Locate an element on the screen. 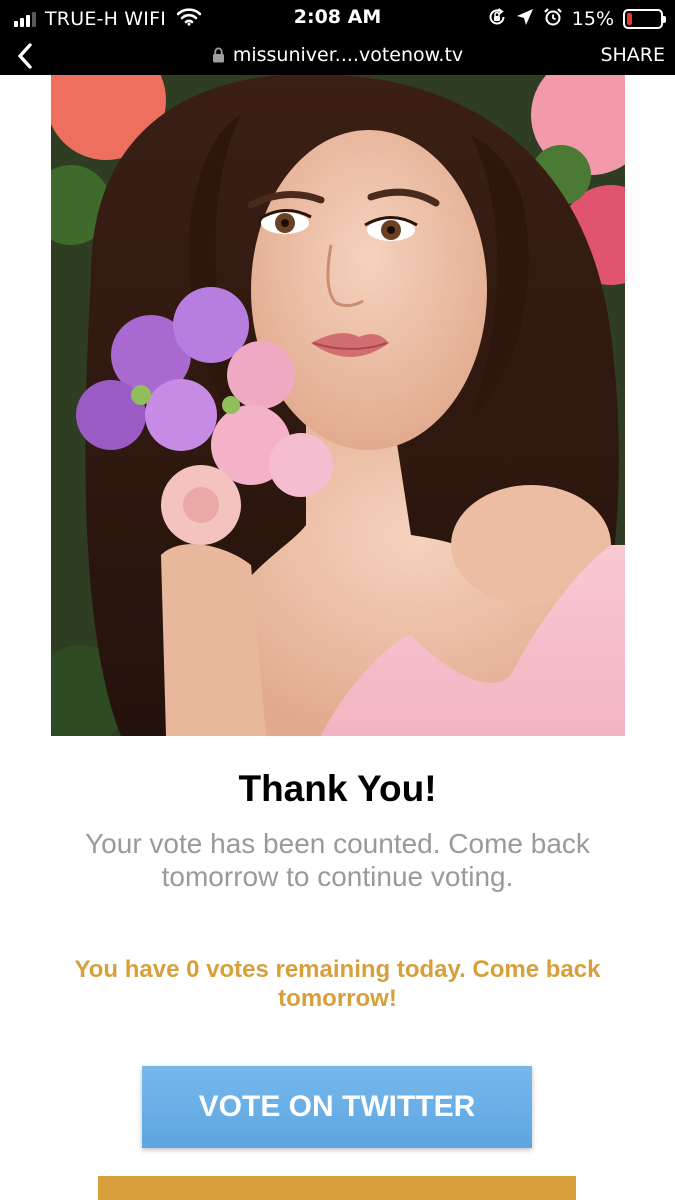 The height and width of the screenshot is (1200, 675). orientation-lock-icon is located at coordinates (497, 19).